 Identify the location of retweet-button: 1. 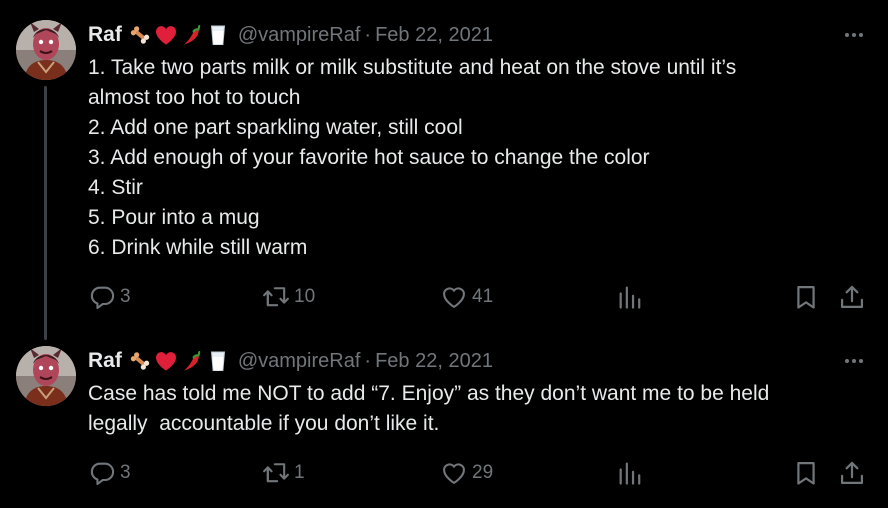
(283, 473).